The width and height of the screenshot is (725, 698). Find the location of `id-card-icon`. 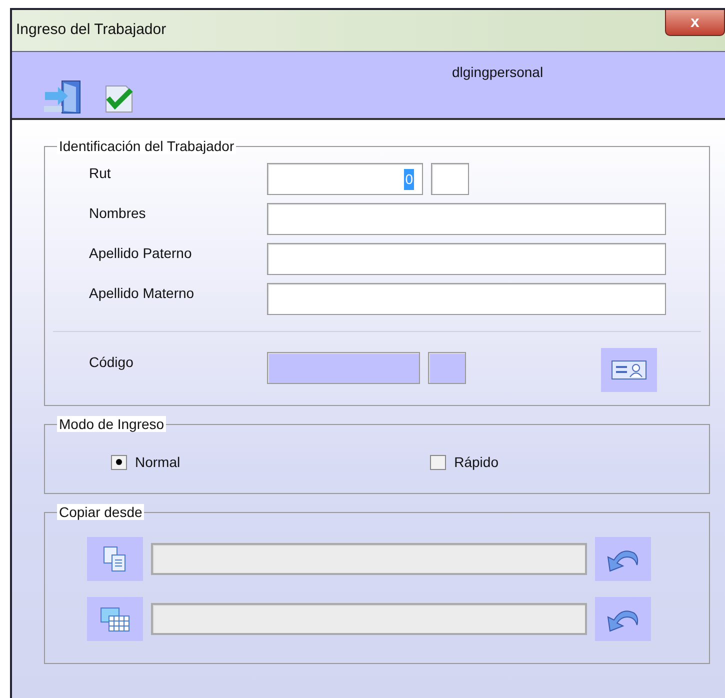

id-card-icon is located at coordinates (629, 370).